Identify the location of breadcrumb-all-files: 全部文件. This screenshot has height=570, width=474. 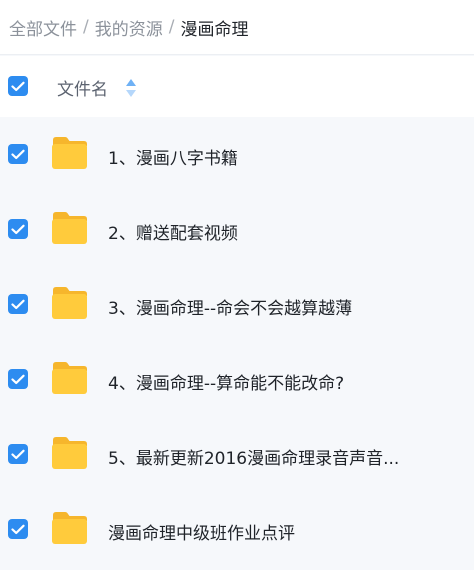
(43, 27).